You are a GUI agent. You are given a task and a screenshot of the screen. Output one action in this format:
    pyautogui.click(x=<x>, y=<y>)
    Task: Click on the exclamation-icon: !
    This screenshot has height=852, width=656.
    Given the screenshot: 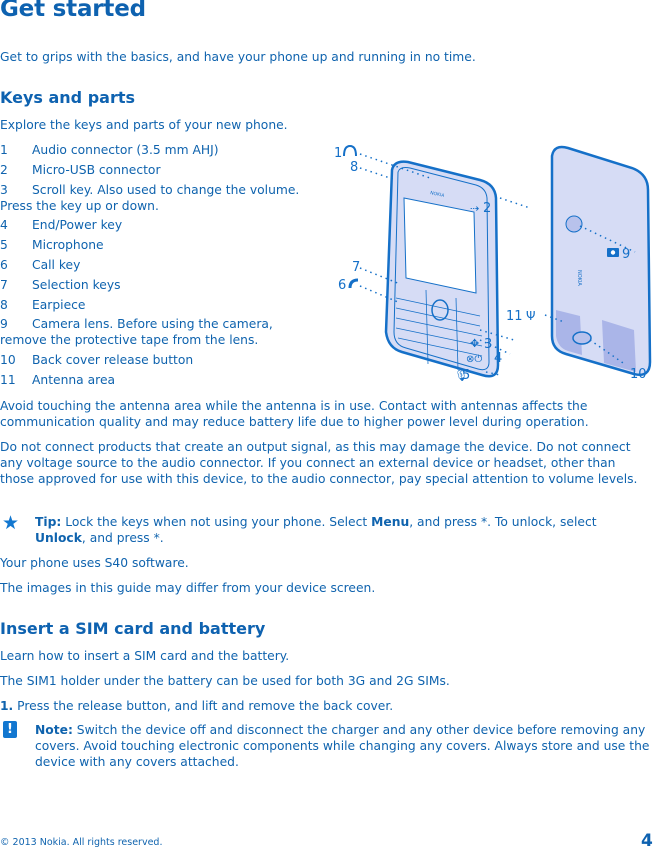 What is the action you would take?
    pyautogui.click(x=10, y=729)
    